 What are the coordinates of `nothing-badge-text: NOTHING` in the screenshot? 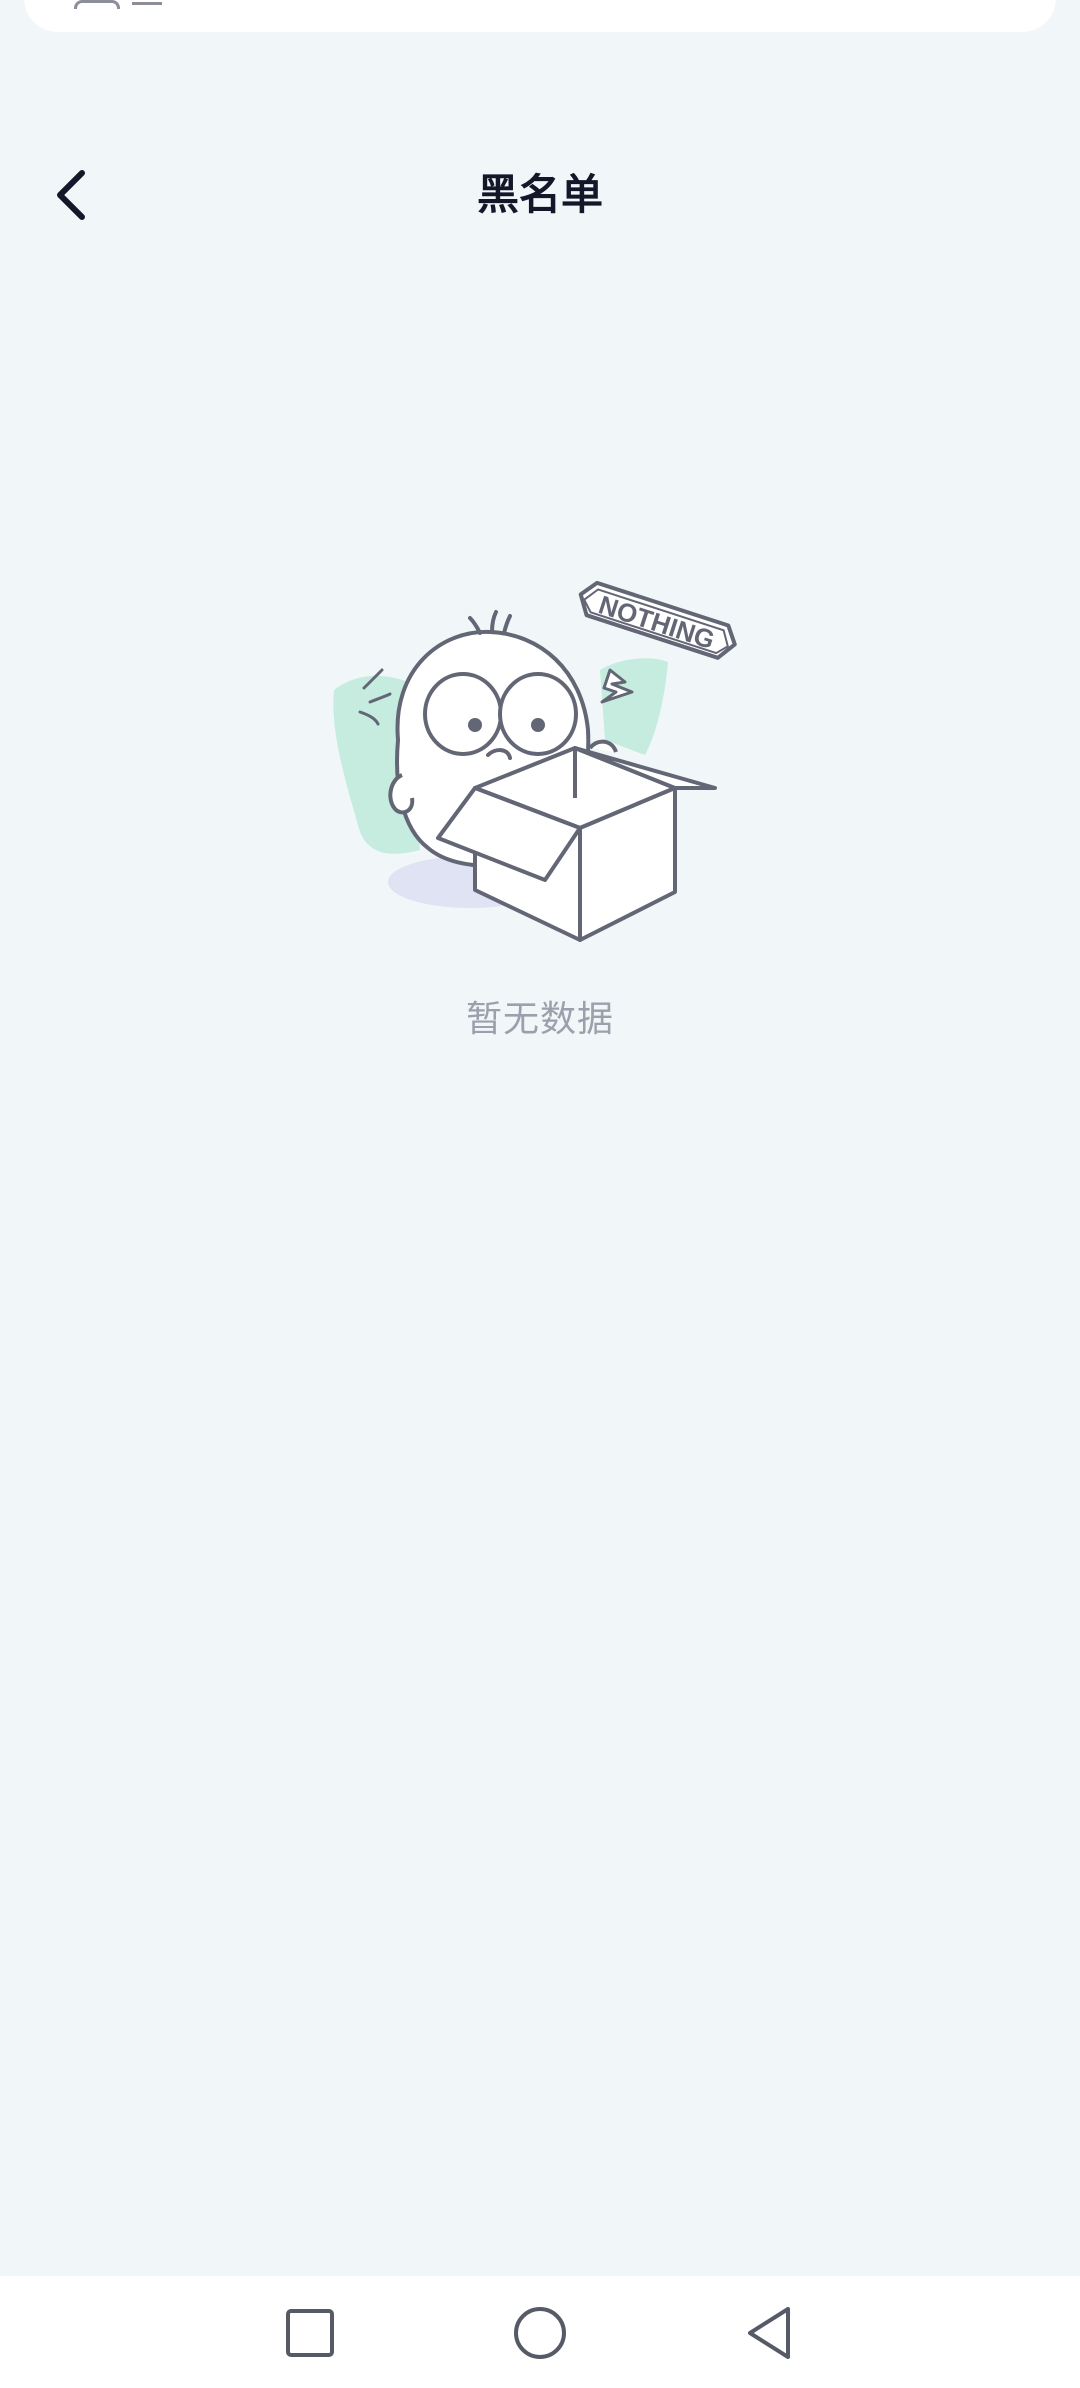 It's located at (656, 622).